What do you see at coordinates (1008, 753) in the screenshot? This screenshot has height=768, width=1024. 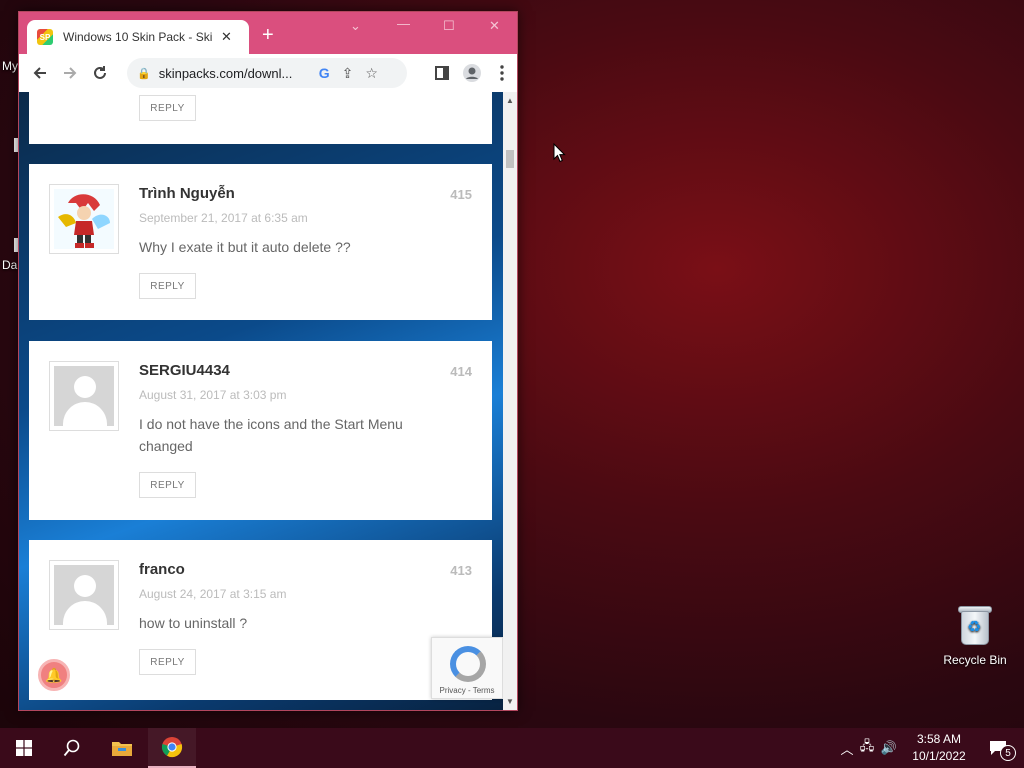 I see `notification-count-badge: 5` at bounding box center [1008, 753].